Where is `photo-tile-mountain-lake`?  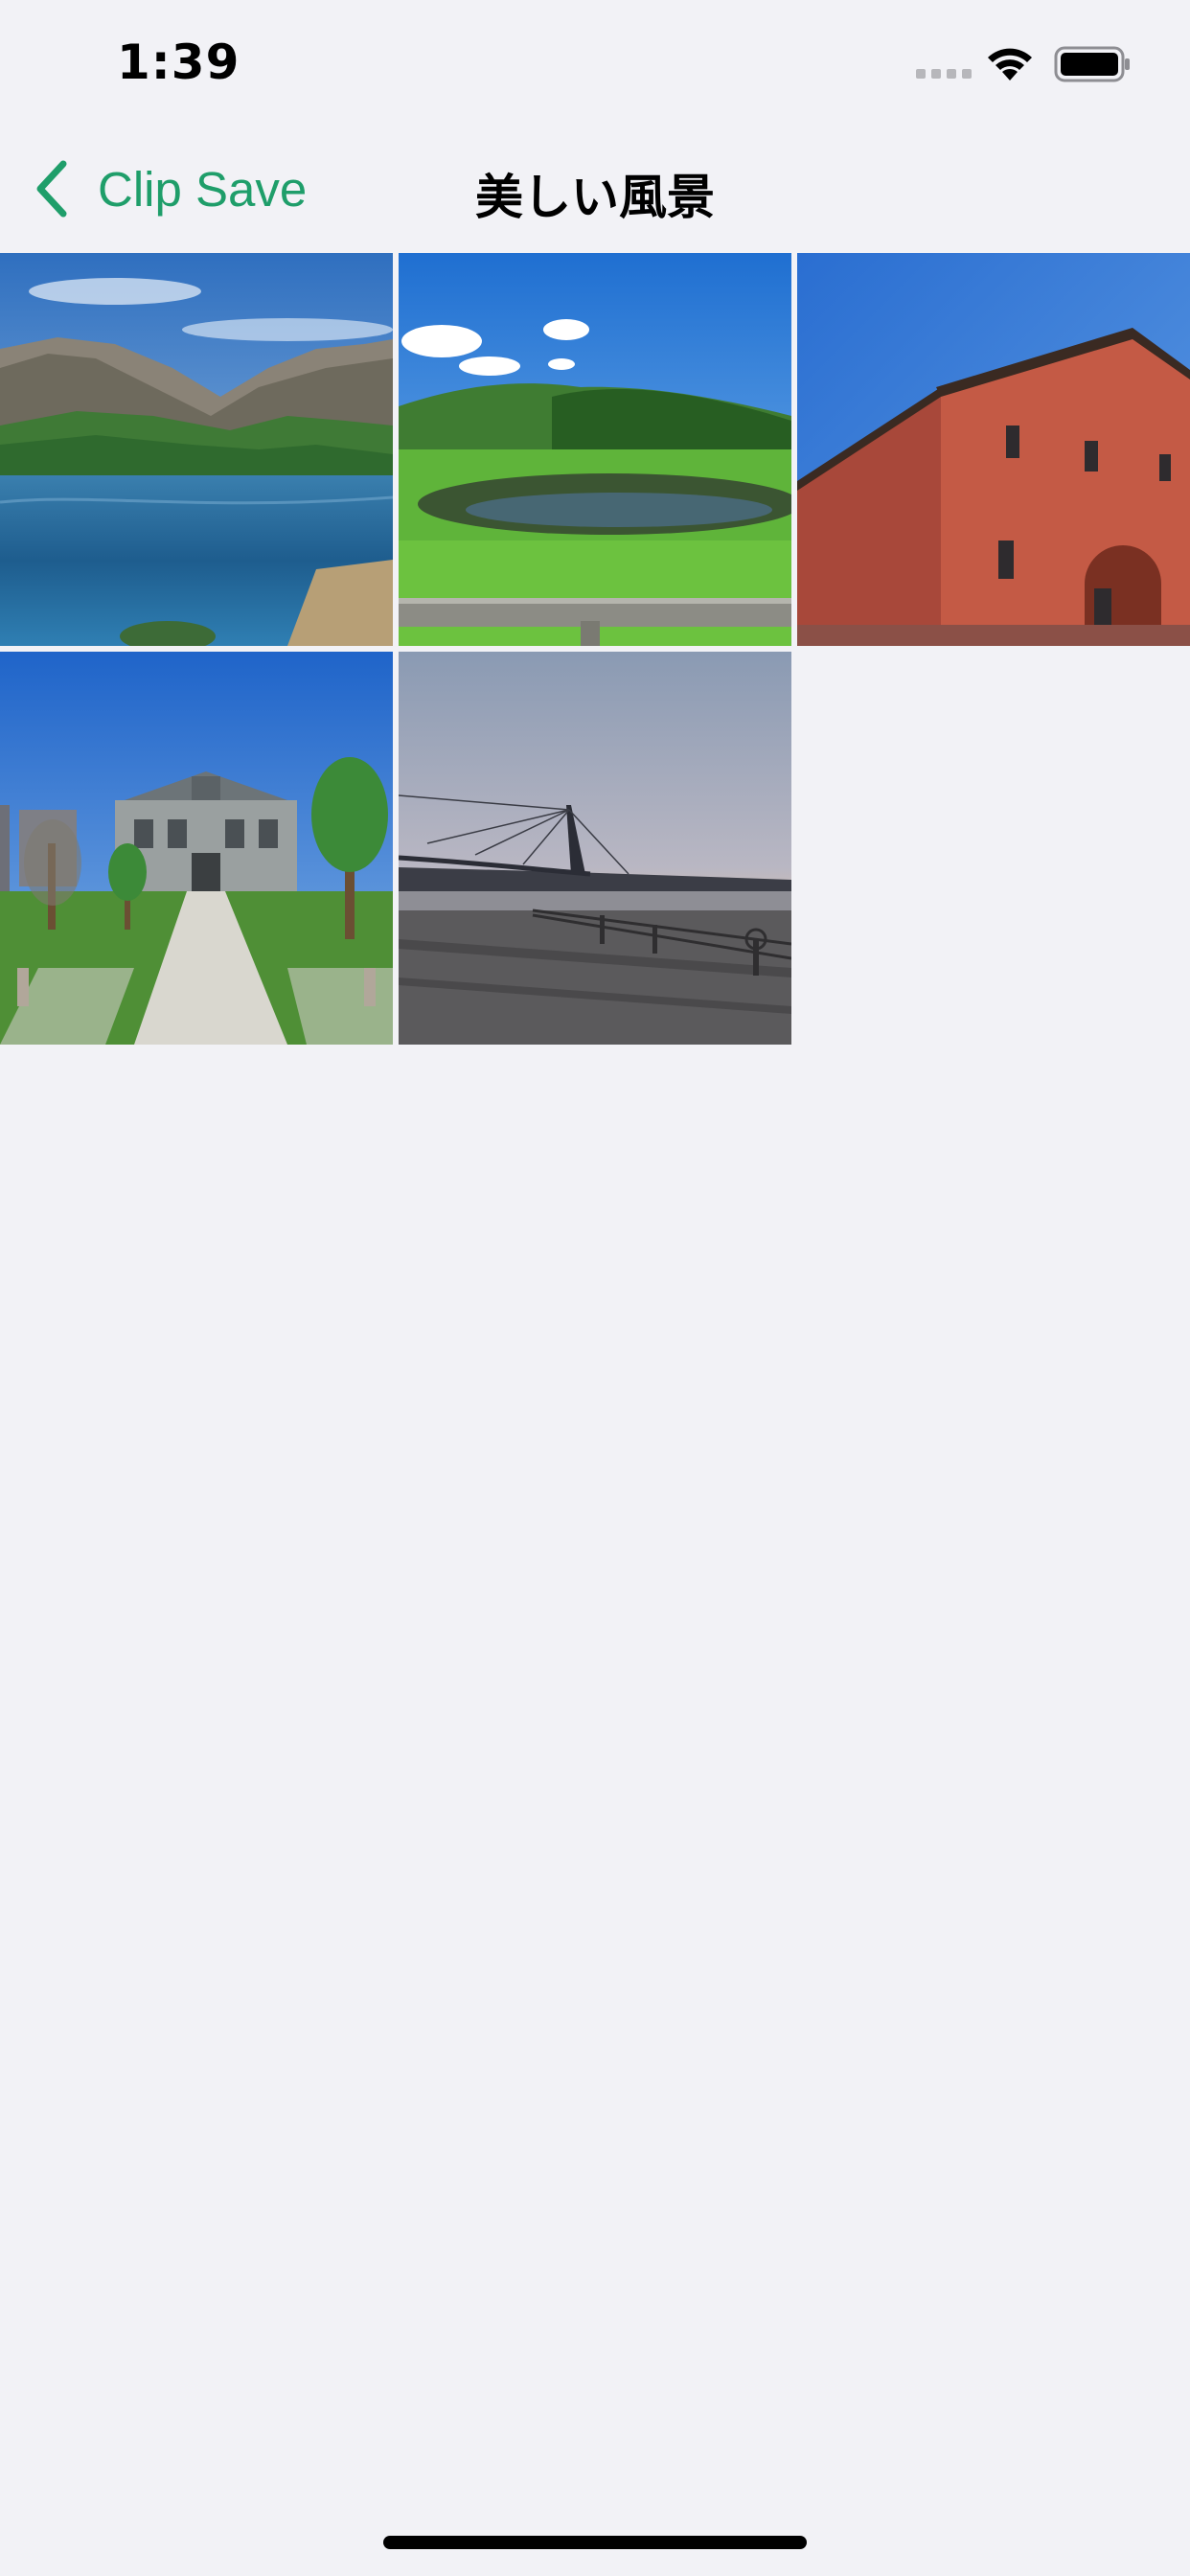
photo-tile-mountain-lake is located at coordinates (197, 449).